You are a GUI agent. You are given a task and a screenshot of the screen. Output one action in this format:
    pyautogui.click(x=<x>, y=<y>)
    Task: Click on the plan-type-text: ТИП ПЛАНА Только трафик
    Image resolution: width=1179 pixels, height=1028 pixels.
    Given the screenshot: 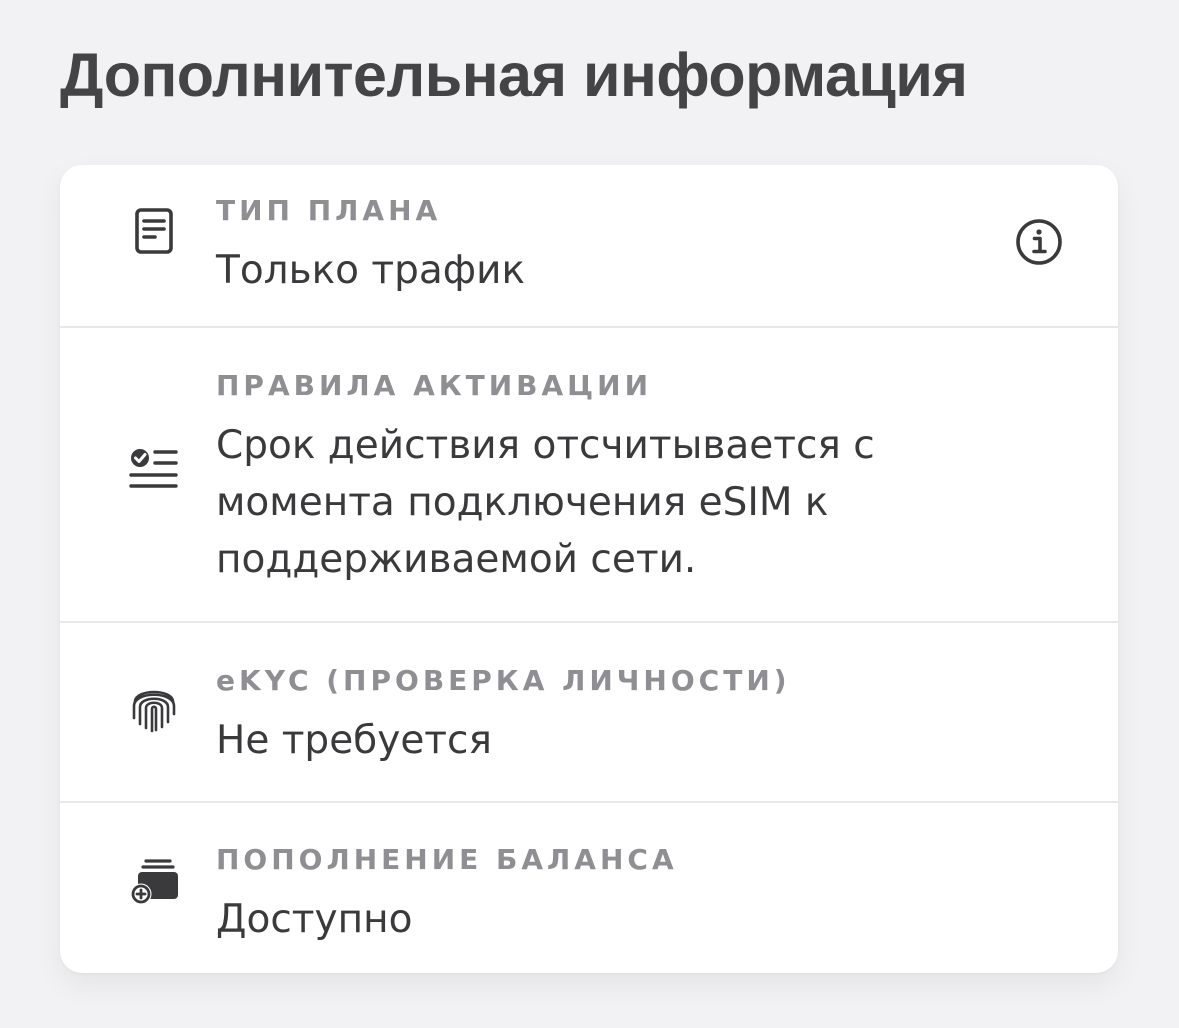 What is the action you would take?
    pyautogui.click(x=607, y=246)
    